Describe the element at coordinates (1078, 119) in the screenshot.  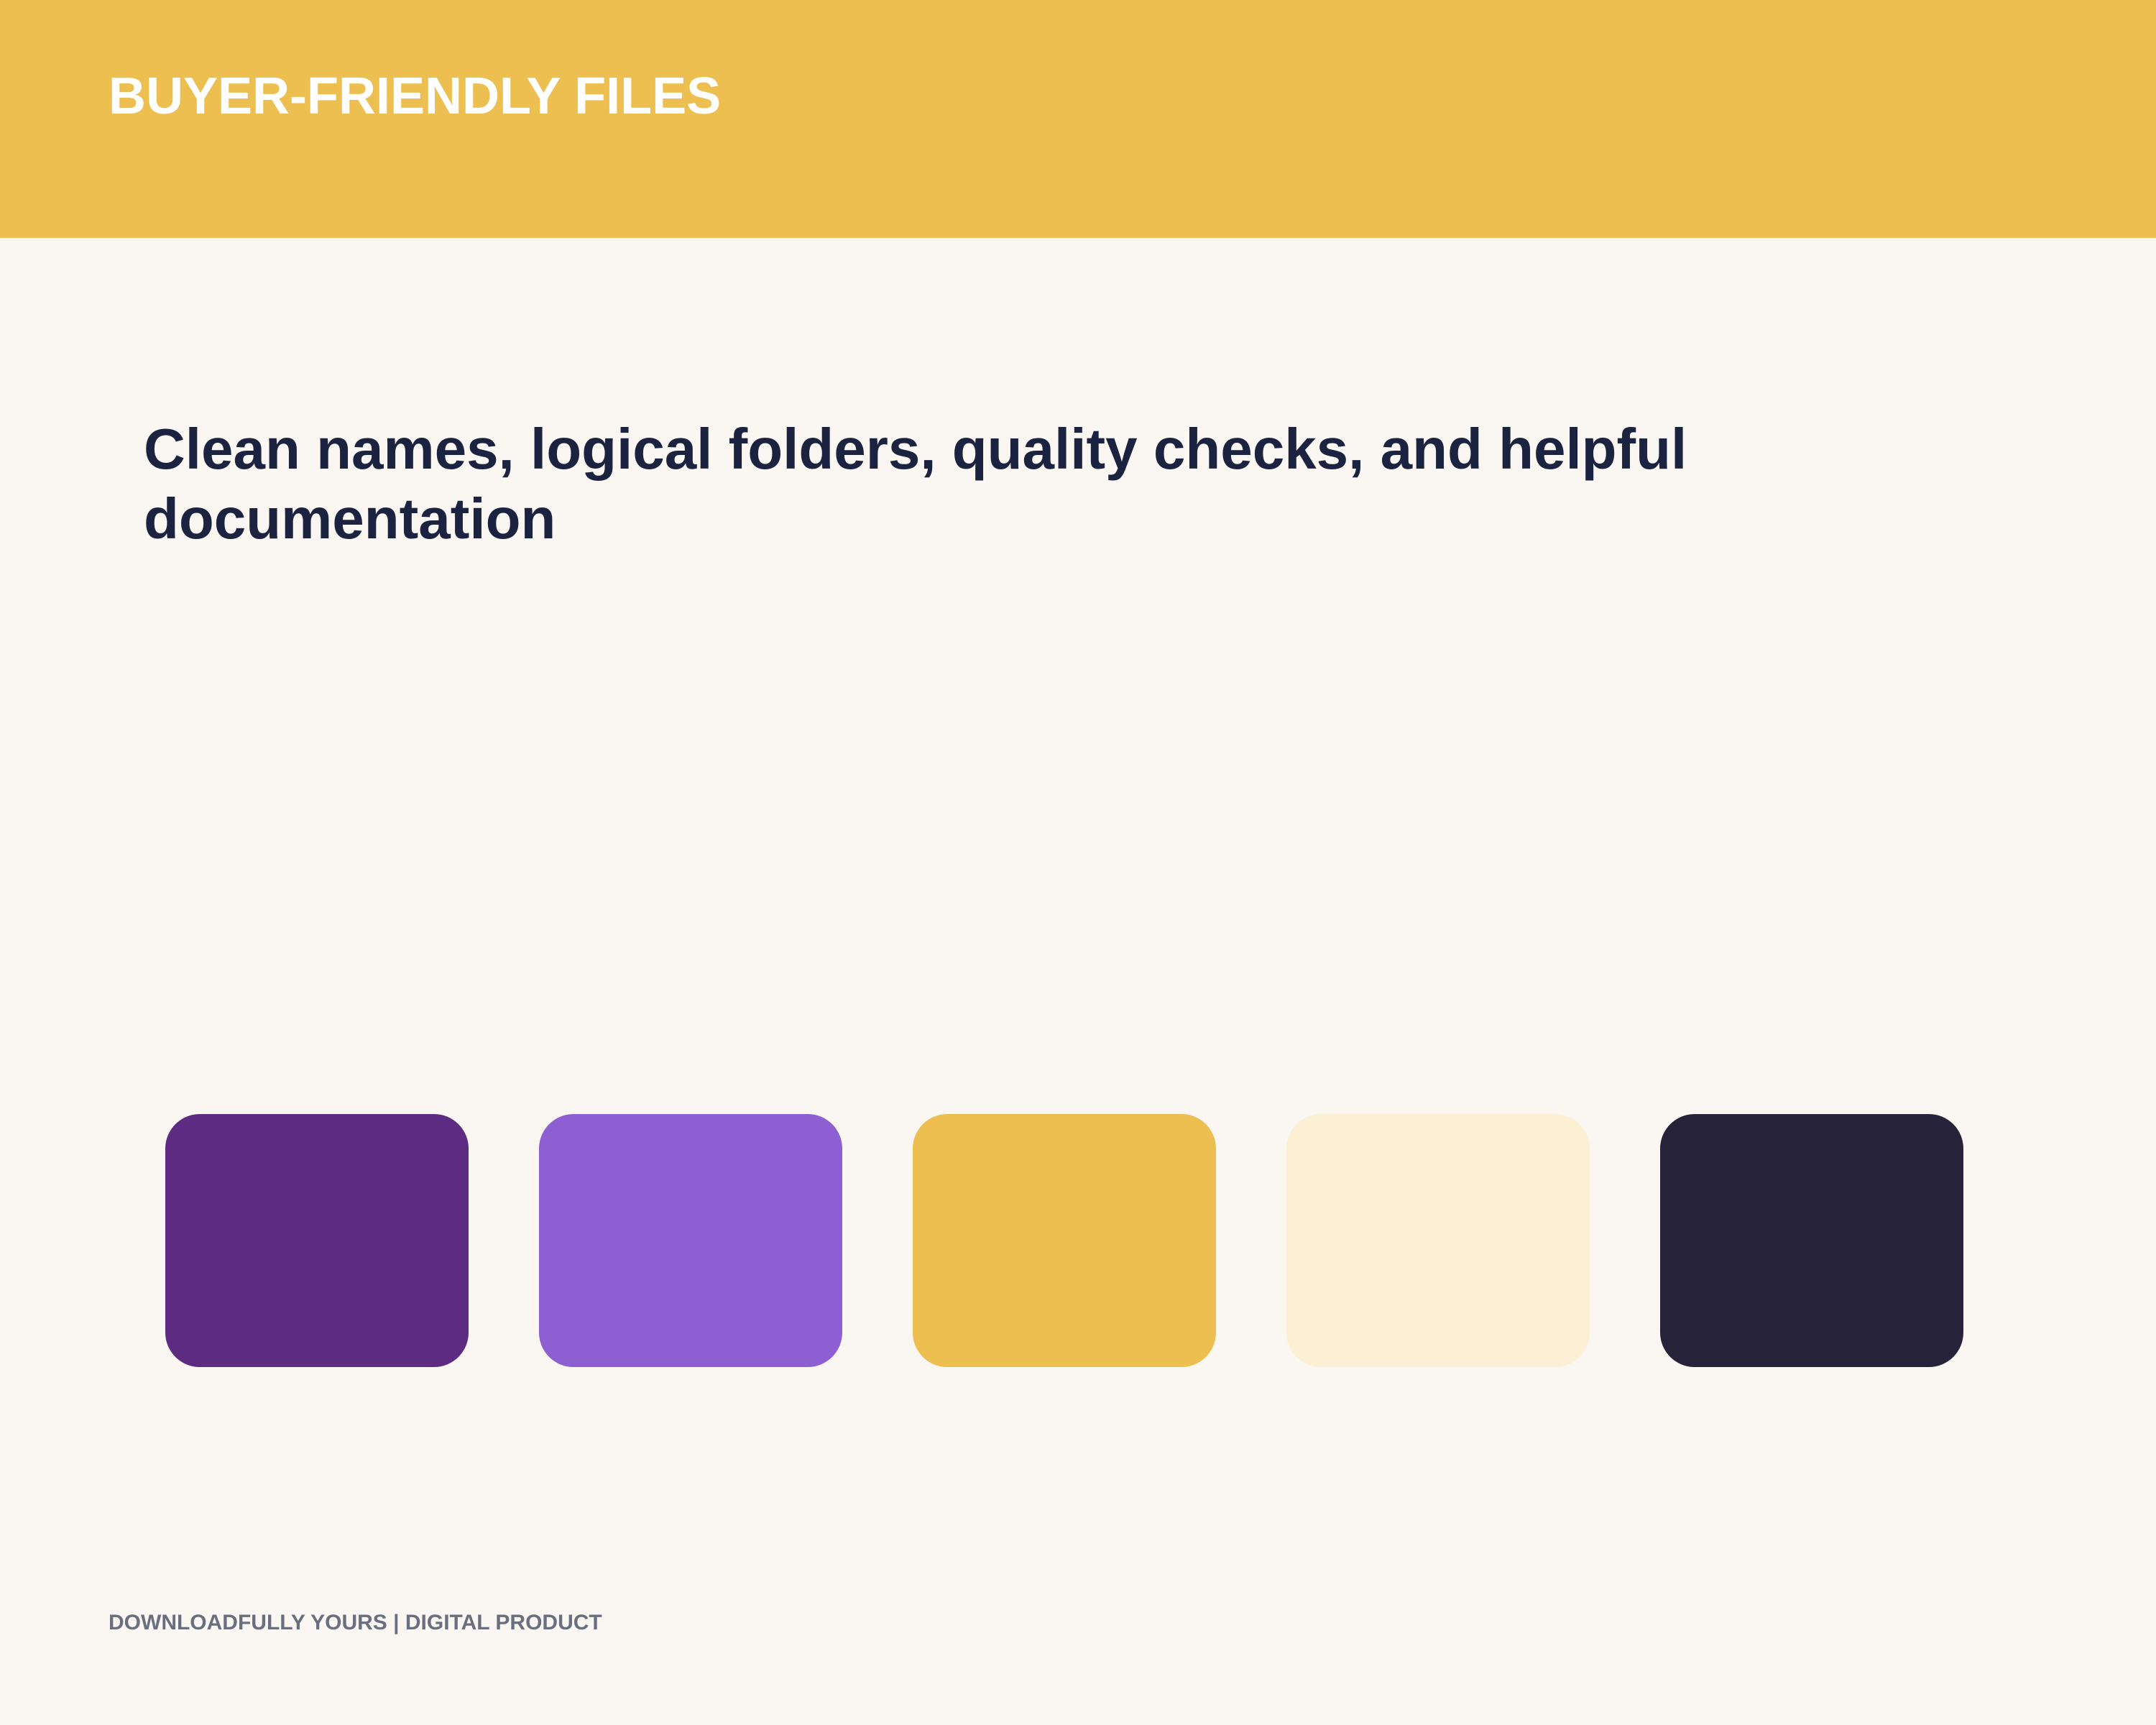
I see `header-band: BUYER-FRIENDLY FILES` at that location.